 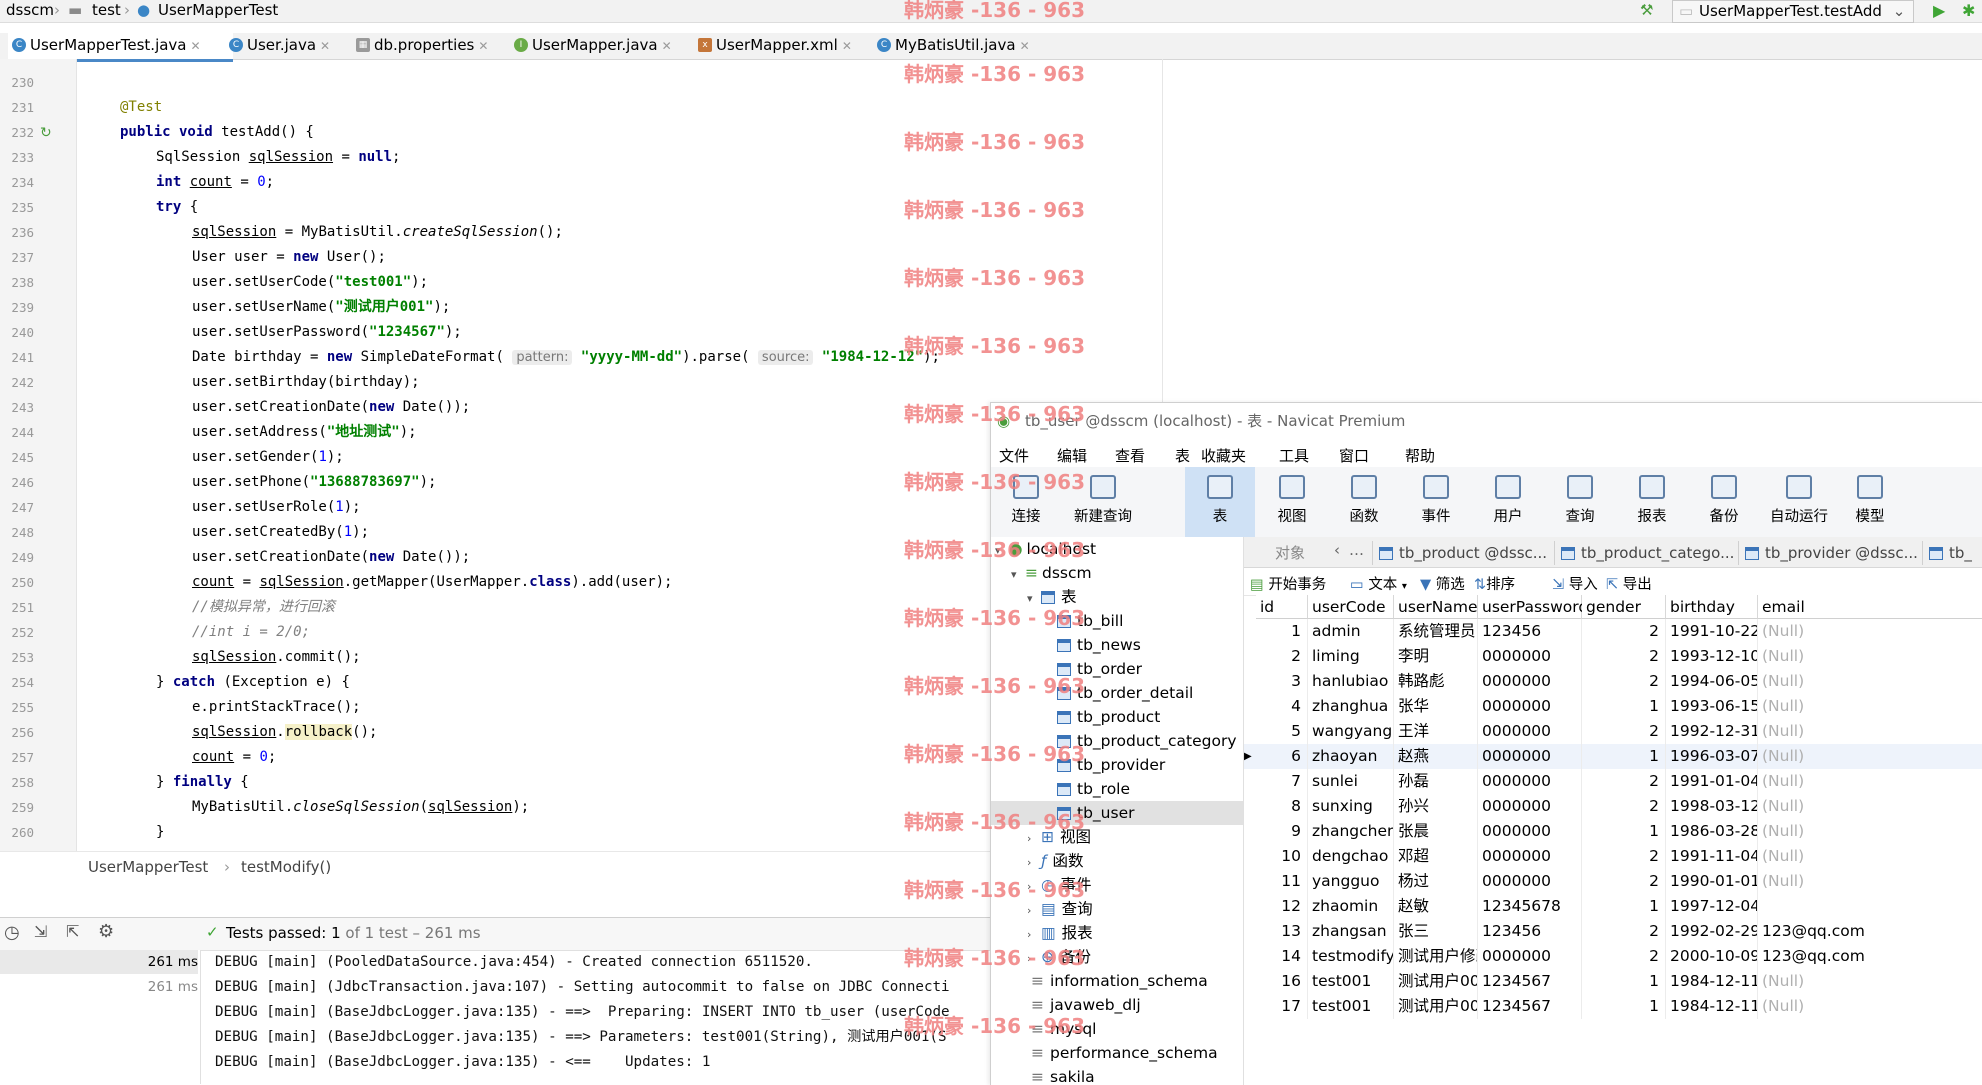 I want to click on table-cell: 1996-03-07, so click(x=1712, y=756).